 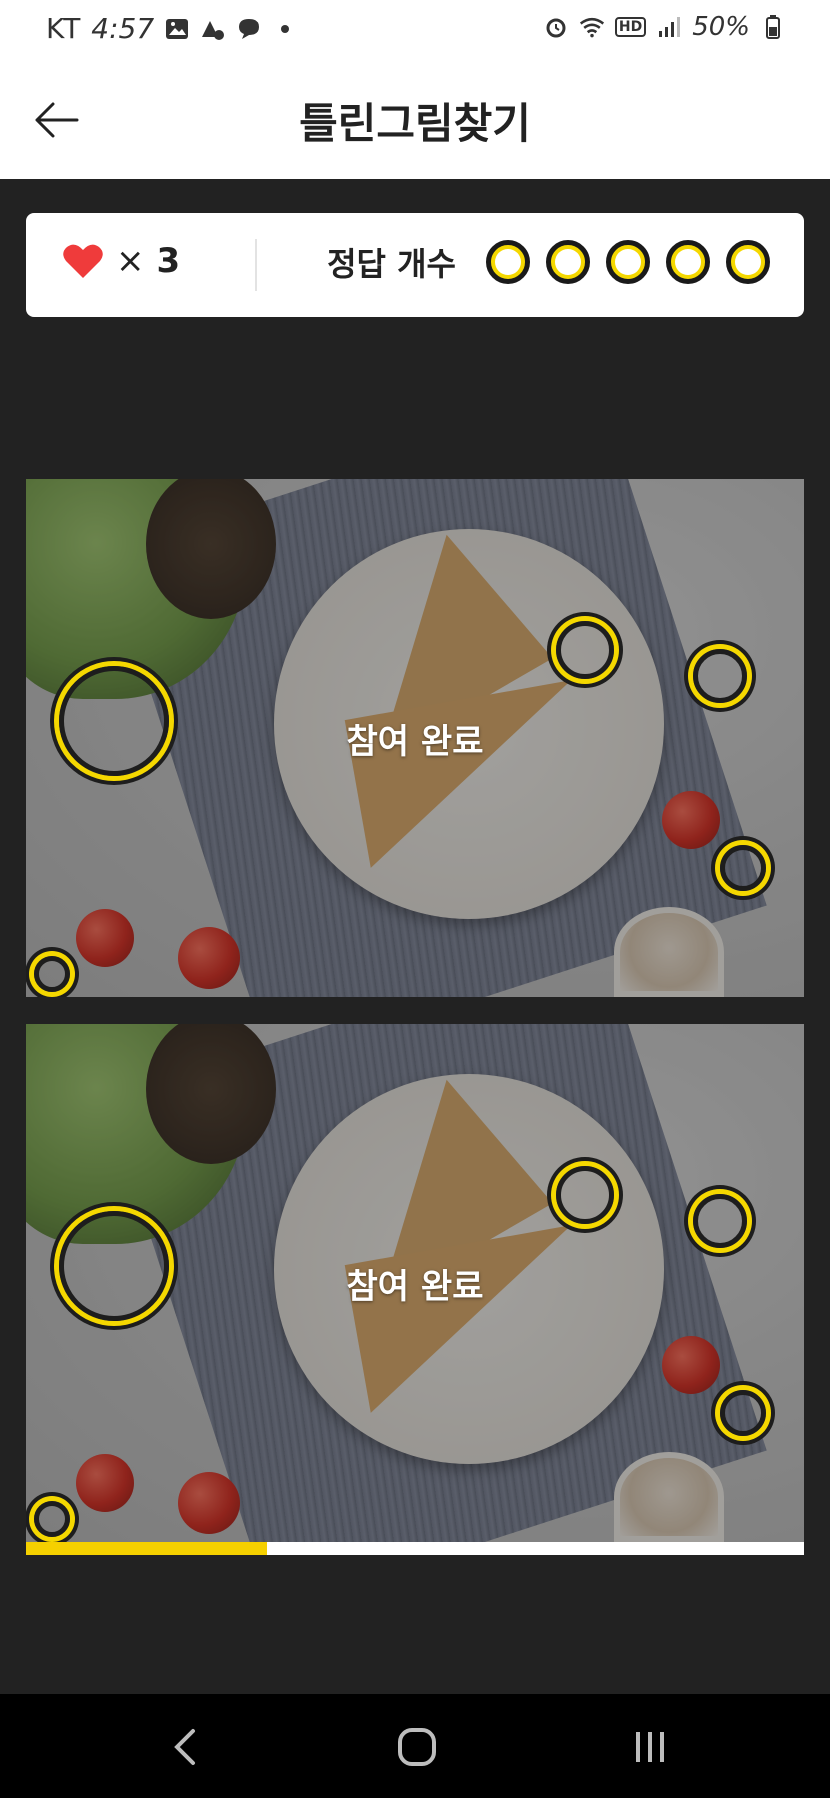 What do you see at coordinates (147, 1548) in the screenshot?
I see `time-progress-fill` at bounding box center [147, 1548].